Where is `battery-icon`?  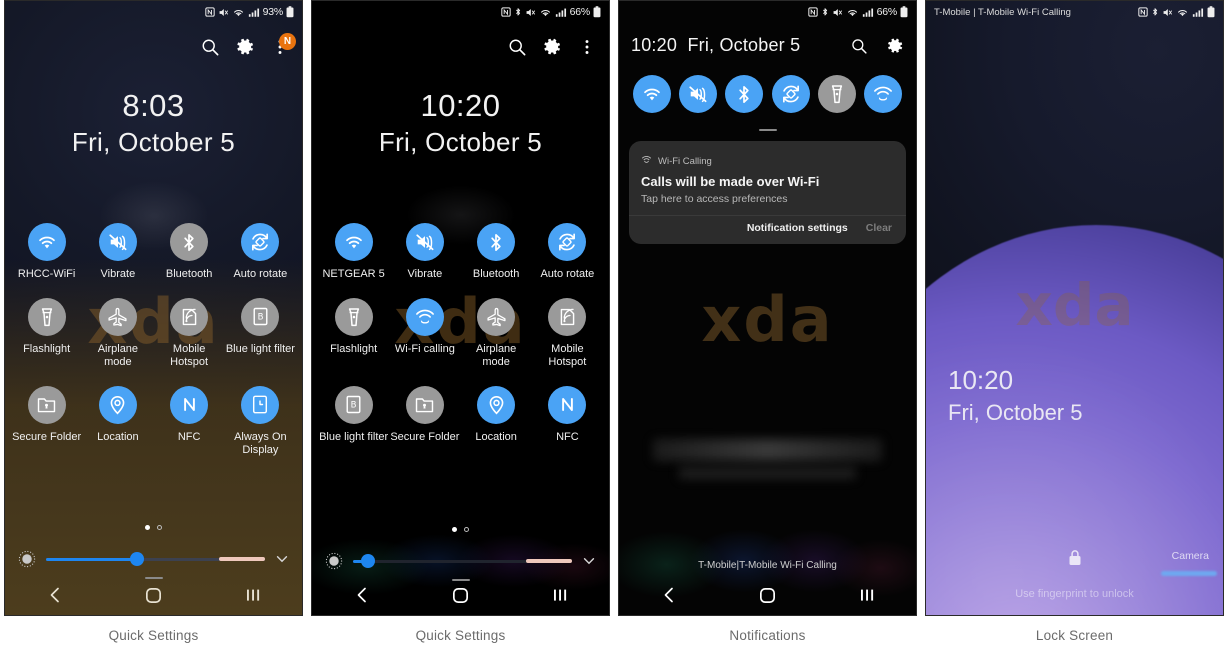
battery-icon is located at coordinates (290, 12).